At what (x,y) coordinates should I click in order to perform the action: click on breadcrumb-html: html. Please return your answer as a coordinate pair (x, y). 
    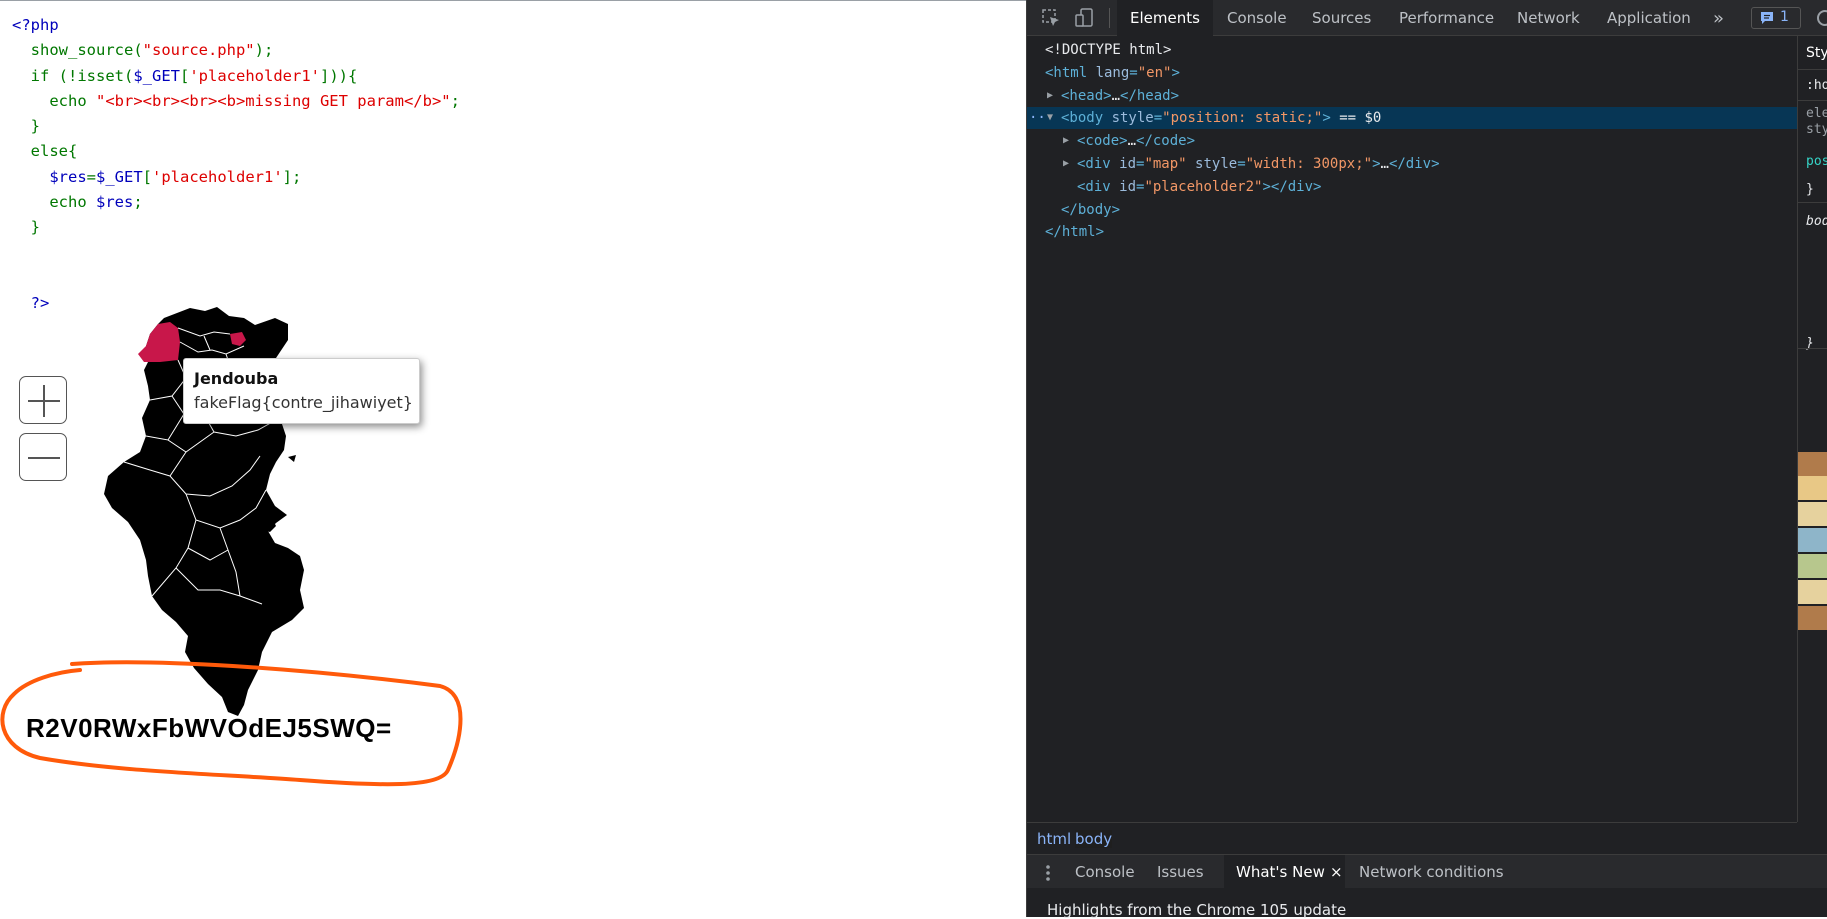
    Looking at the image, I should click on (1054, 839).